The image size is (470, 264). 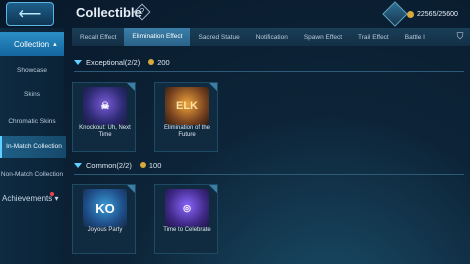 I want to click on points-value: 200, so click(x=163, y=62).